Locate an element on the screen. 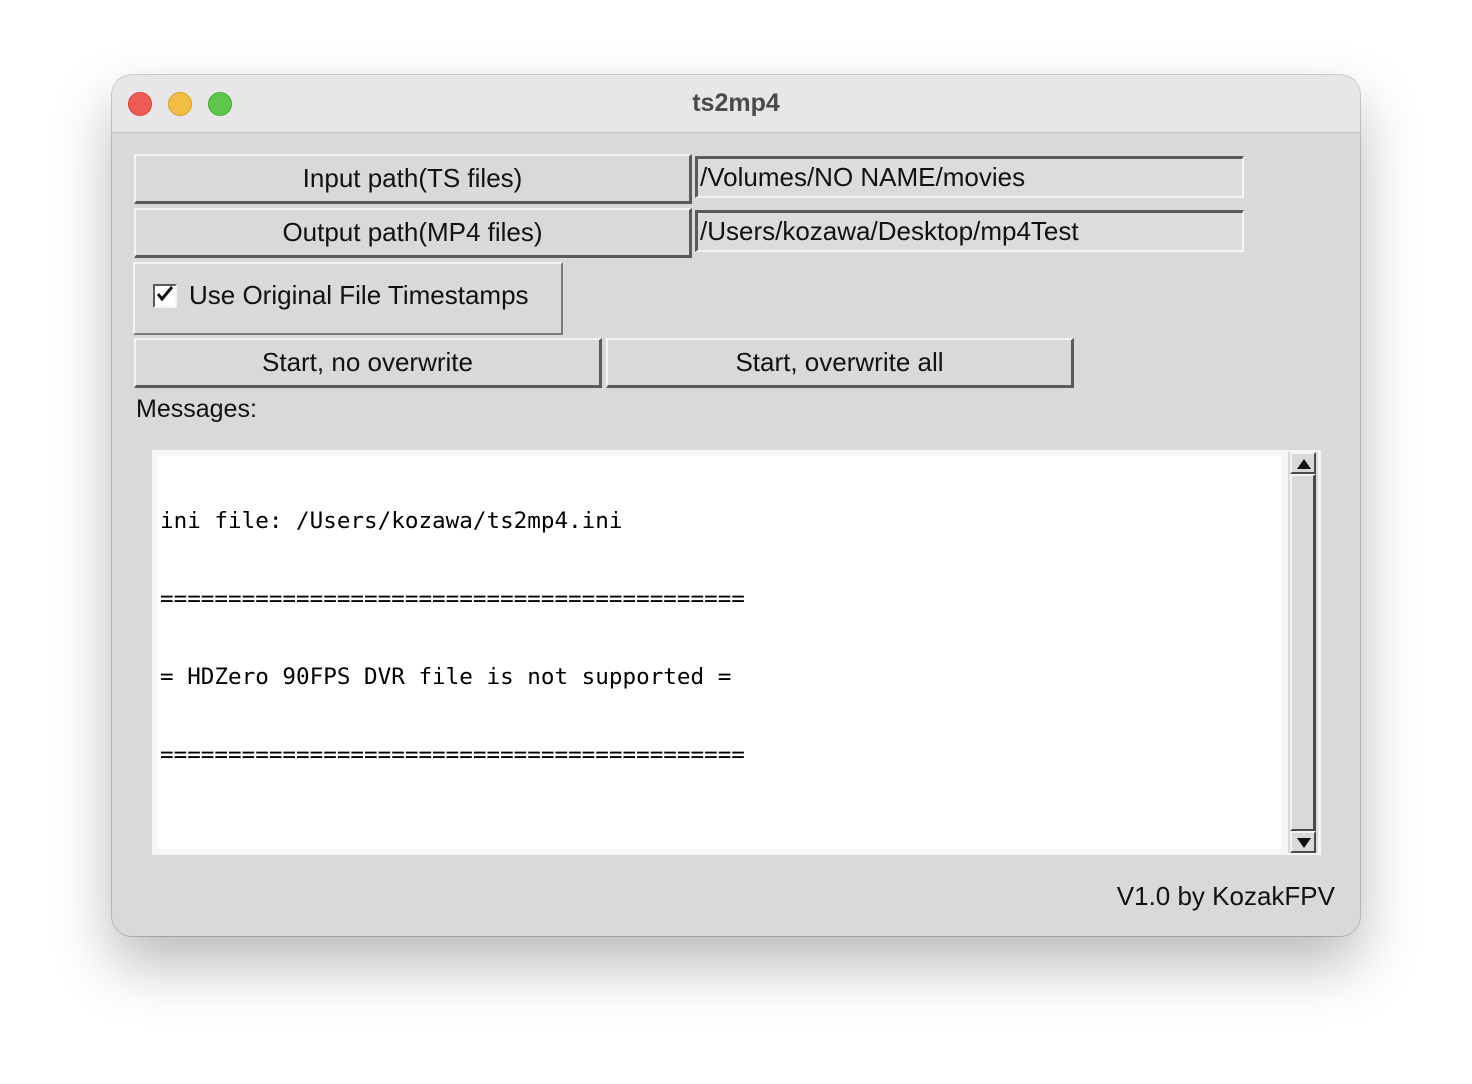 The image size is (1472, 1084). arrow-down-icon is located at coordinates (1304, 843).